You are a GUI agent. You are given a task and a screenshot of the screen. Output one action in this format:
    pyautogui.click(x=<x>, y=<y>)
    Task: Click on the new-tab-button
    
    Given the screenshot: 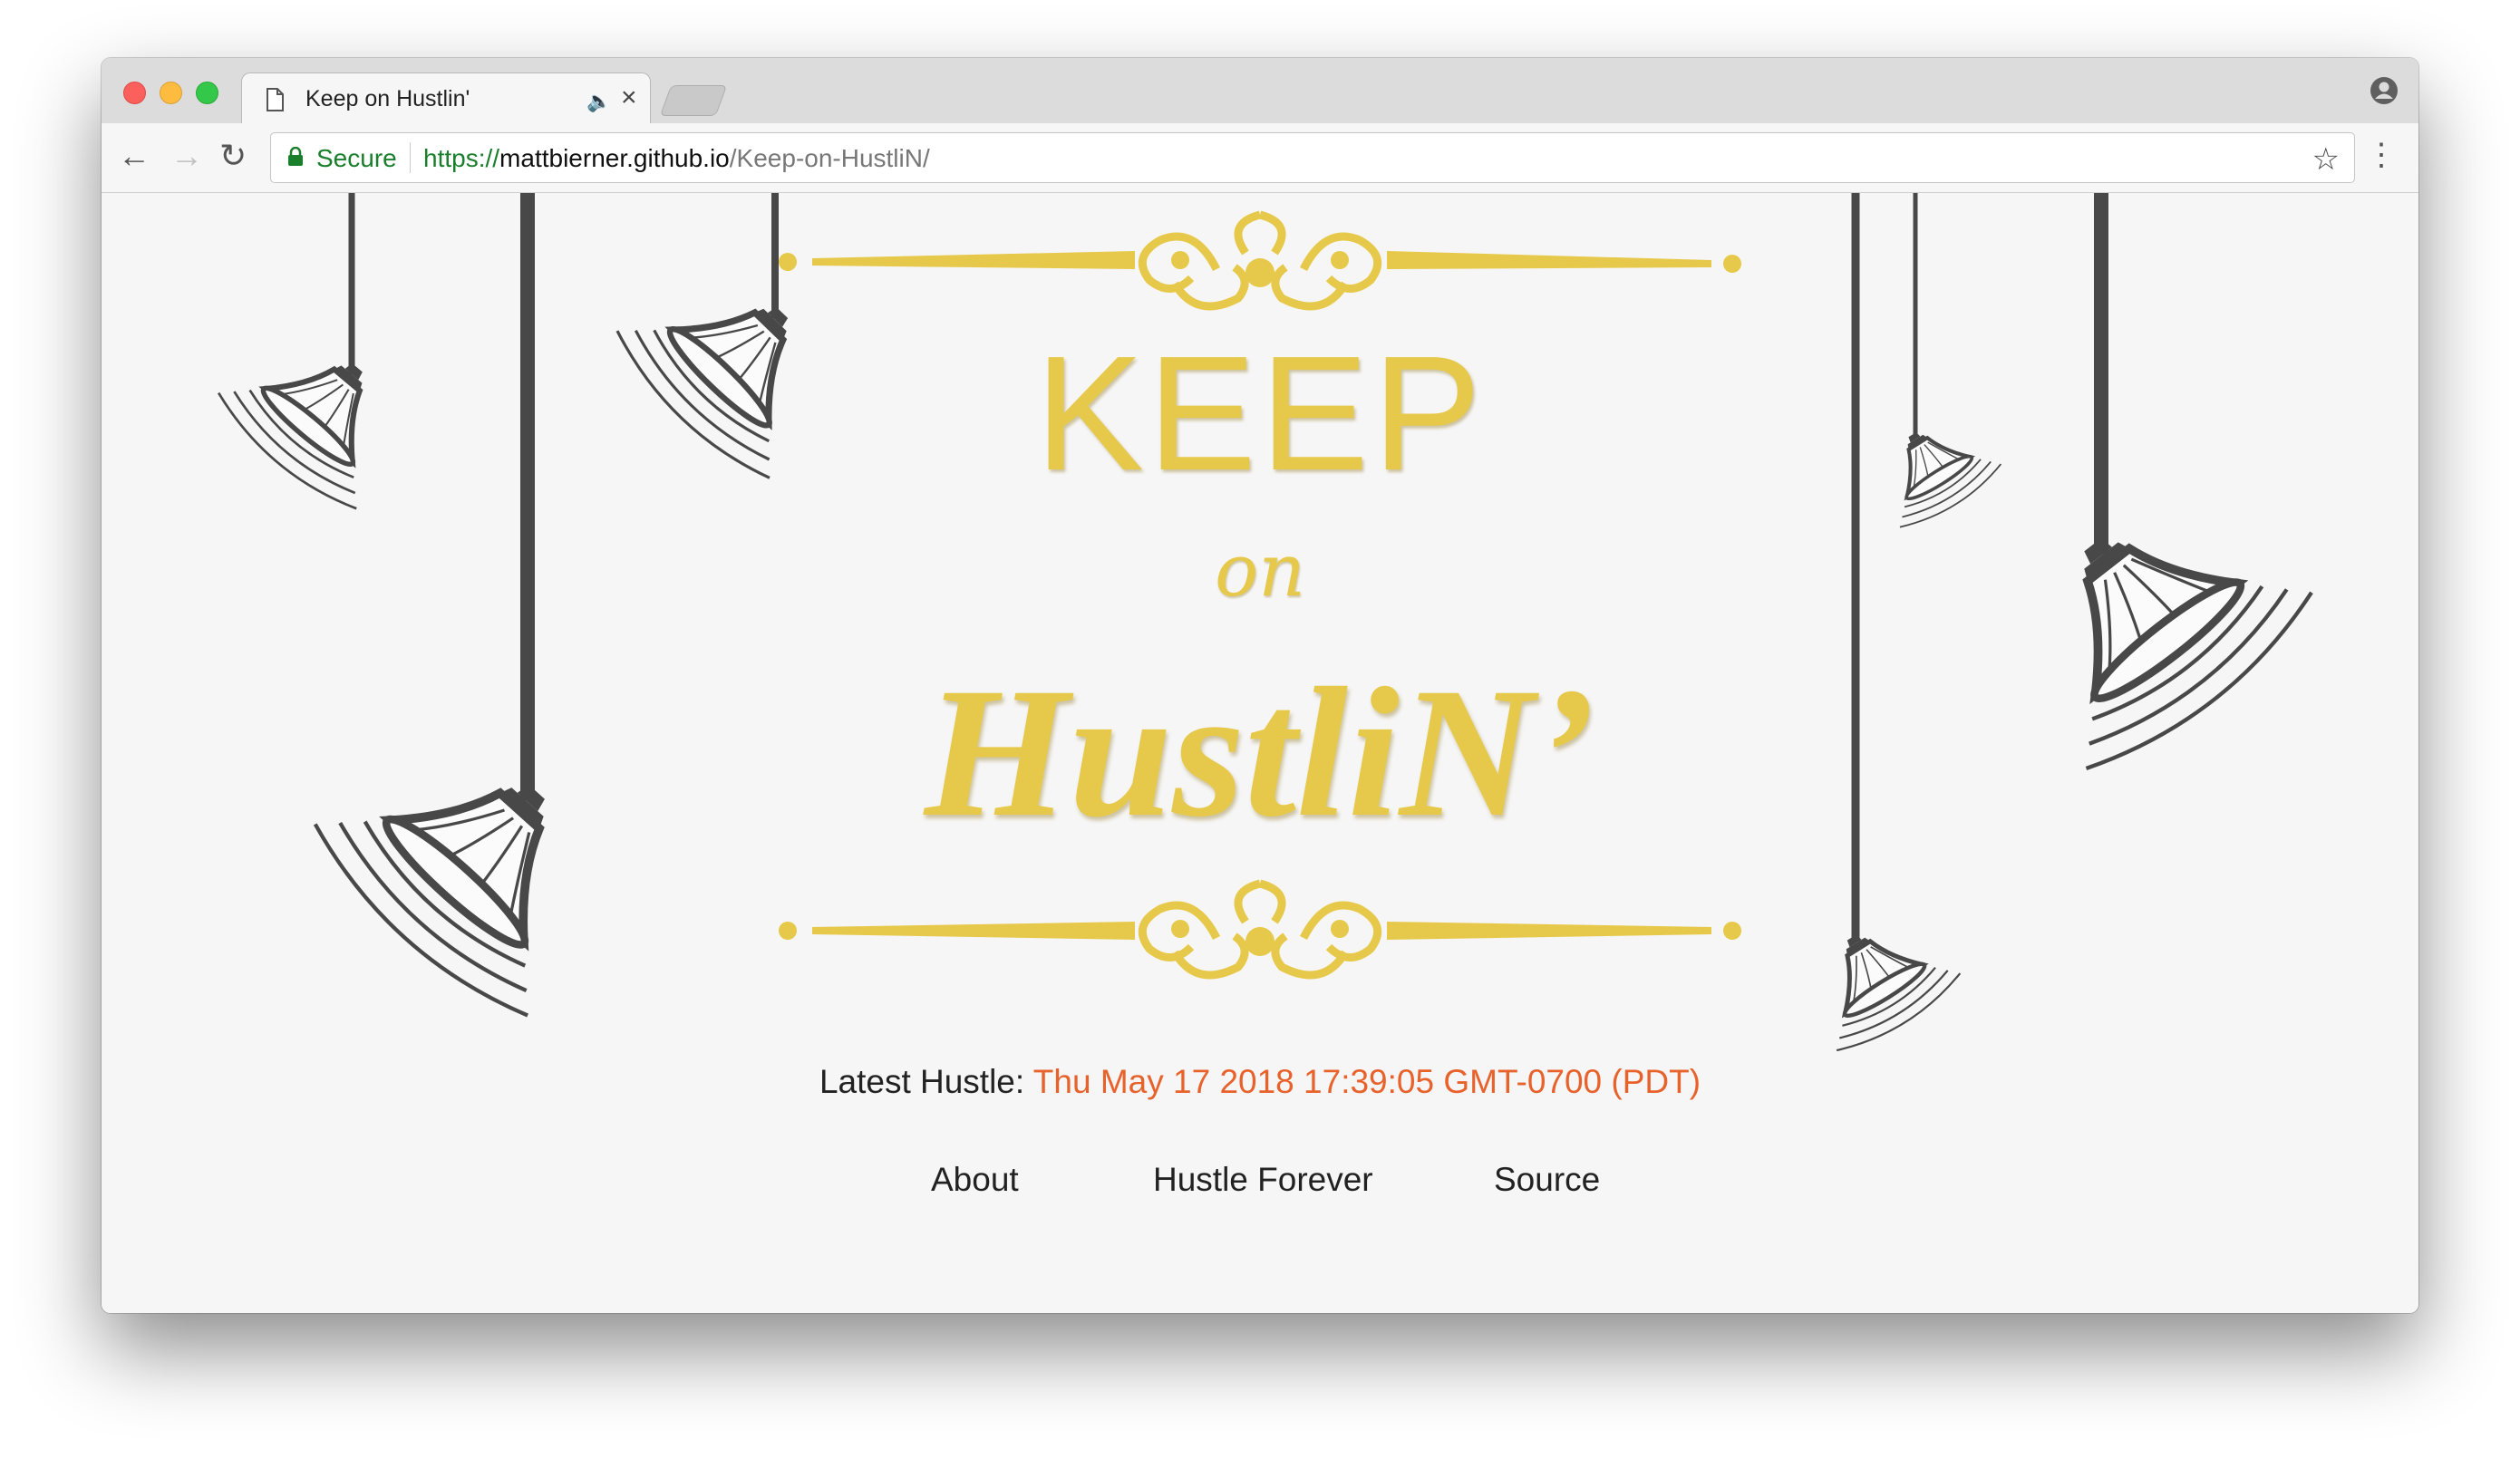 What is the action you would take?
    pyautogui.click(x=694, y=101)
    